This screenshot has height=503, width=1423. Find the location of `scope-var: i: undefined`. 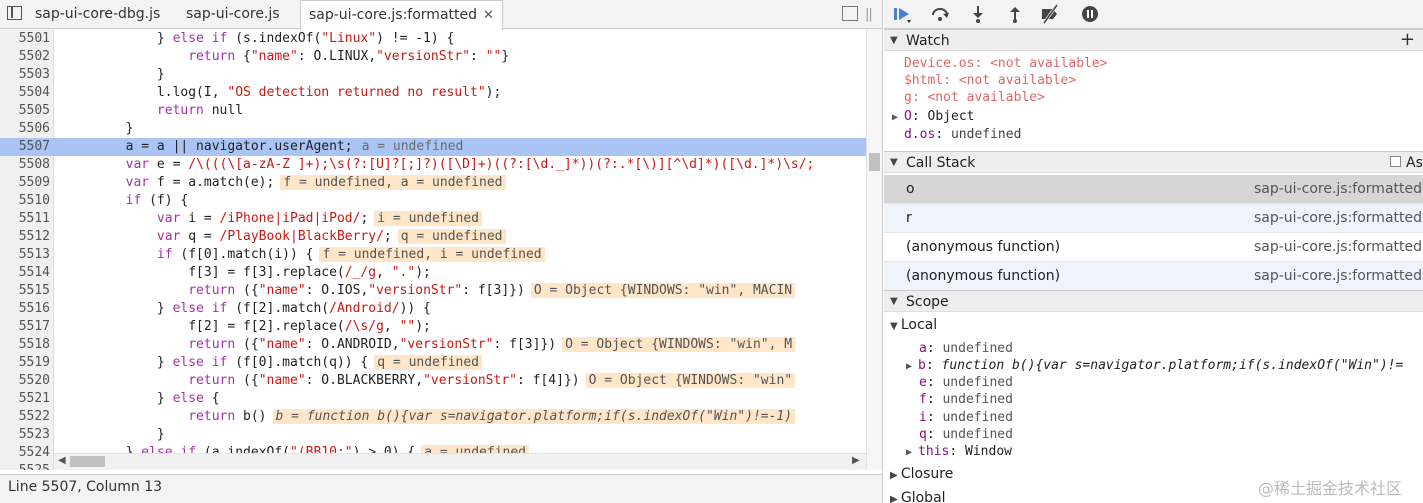

scope-var: i: undefined is located at coordinates (966, 417).